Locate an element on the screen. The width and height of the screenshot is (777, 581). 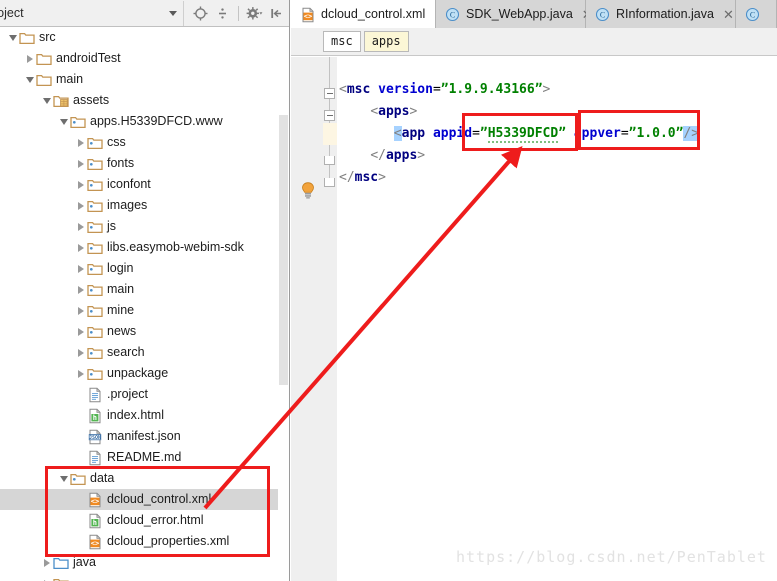
intention-lightbulb-icon is located at coordinates (308, 193).